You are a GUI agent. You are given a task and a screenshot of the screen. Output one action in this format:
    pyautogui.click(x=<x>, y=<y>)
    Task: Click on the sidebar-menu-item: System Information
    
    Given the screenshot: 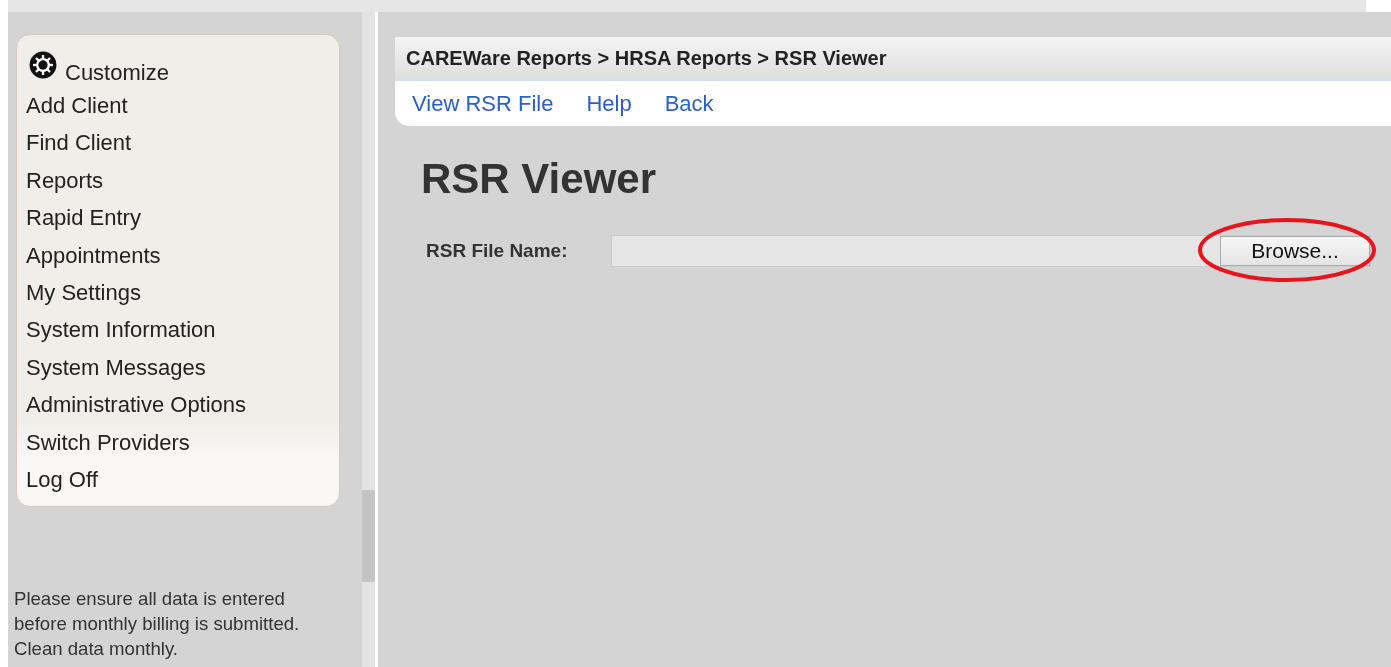 What is the action you would take?
    pyautogui.click(x=178, y=330)
    